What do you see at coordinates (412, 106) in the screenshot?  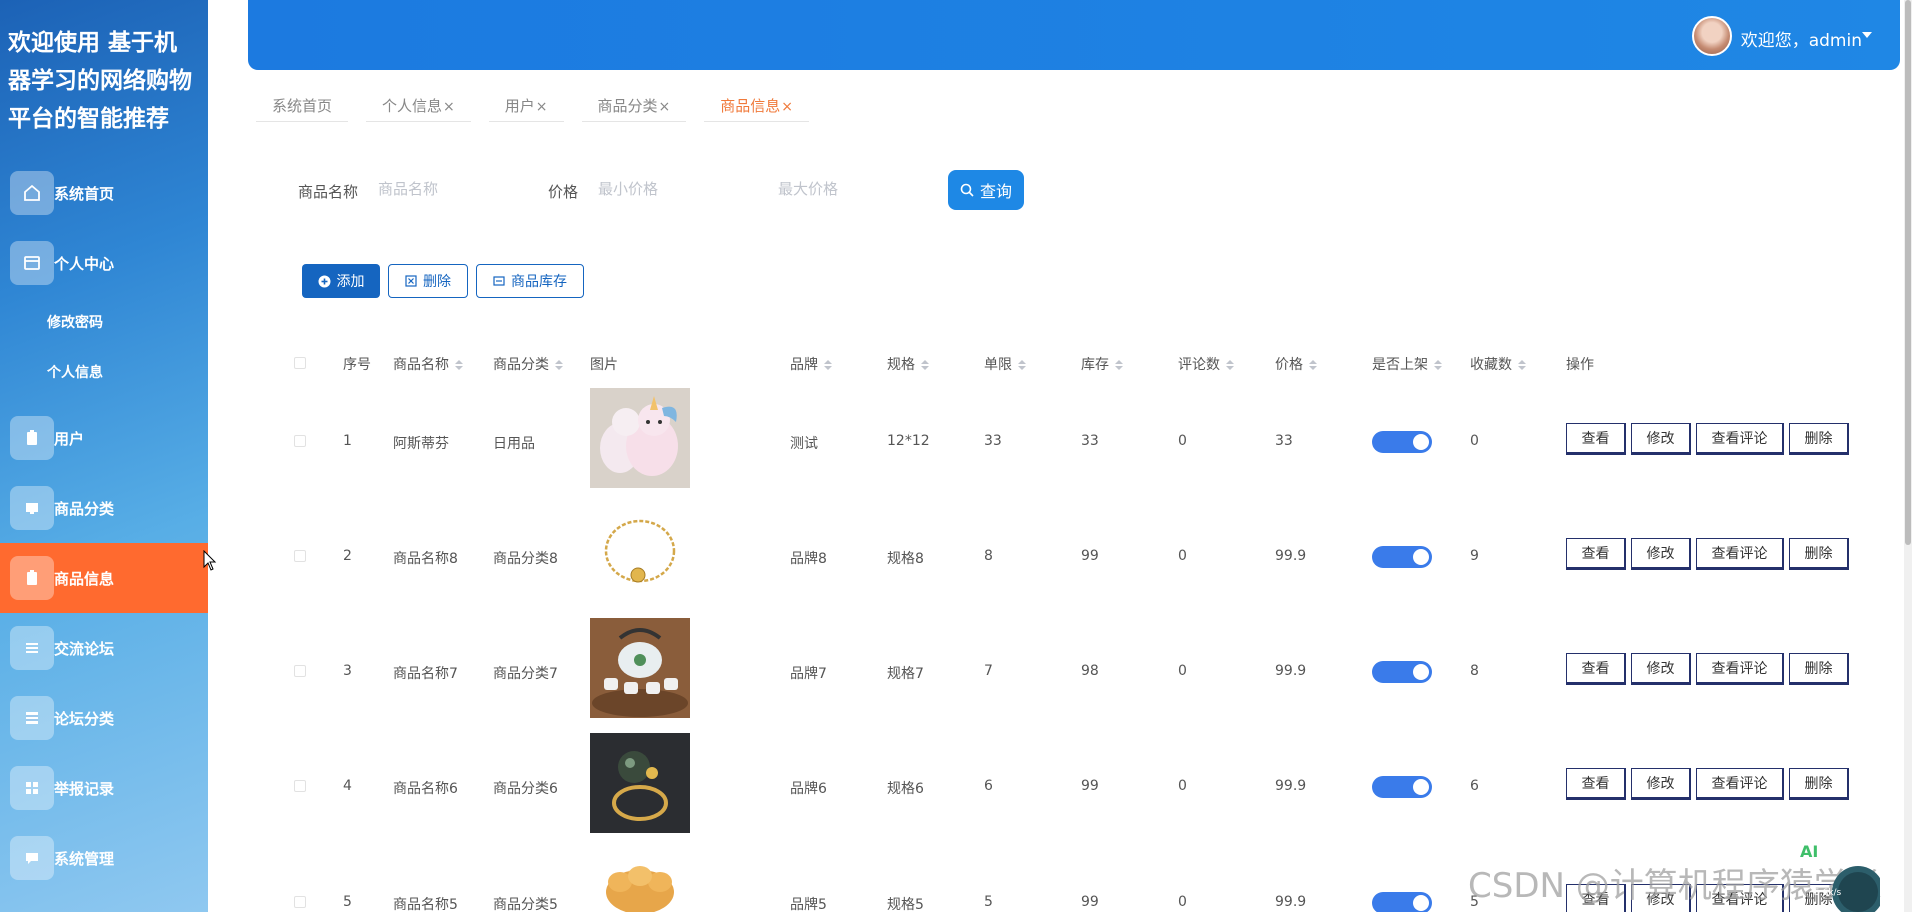 I see `tab-label: 个人信息` at bounding box center [412, 106].